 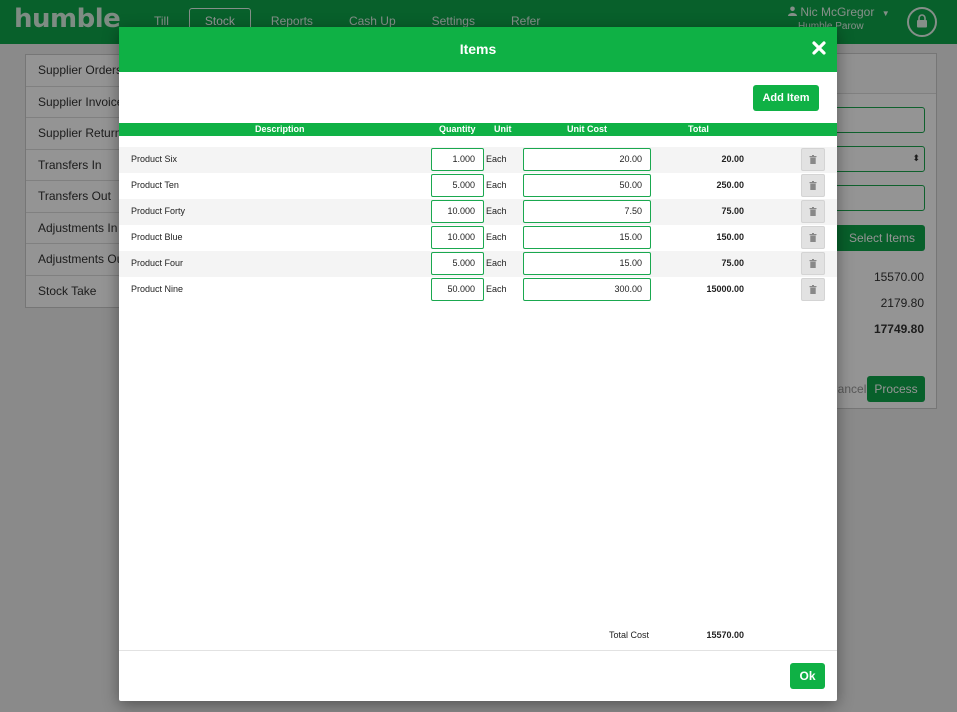 I want to click on add-item-button: Add Item, so click(x=786, y=98).